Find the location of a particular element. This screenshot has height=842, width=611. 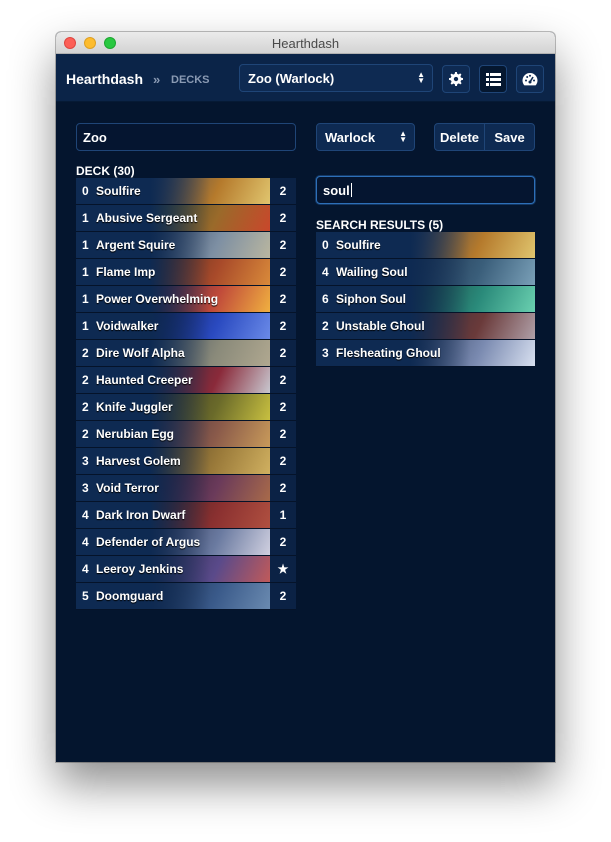

deck-select: Zoo (Warlock) ▲ ▼ is located at coordinates (336, 78).